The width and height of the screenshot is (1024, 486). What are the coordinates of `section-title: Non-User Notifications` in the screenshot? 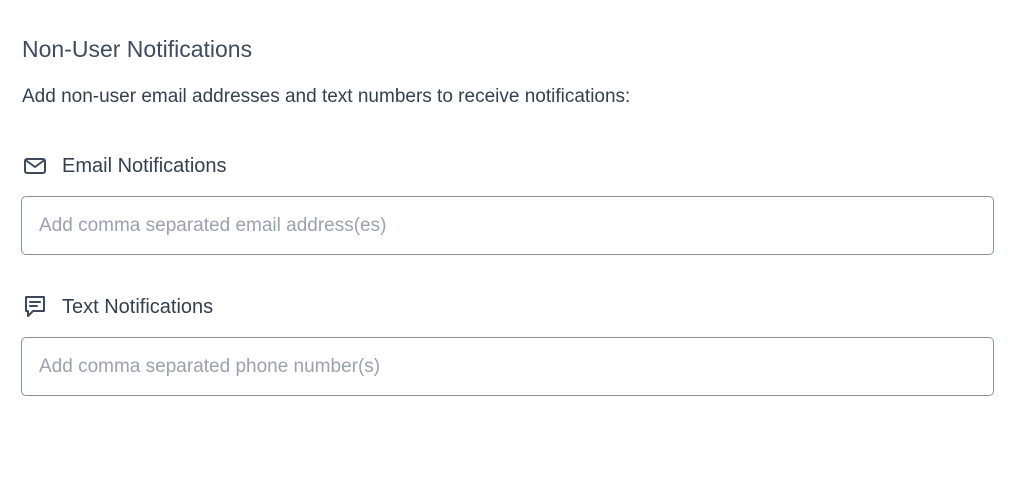 It's located at (137, 49).